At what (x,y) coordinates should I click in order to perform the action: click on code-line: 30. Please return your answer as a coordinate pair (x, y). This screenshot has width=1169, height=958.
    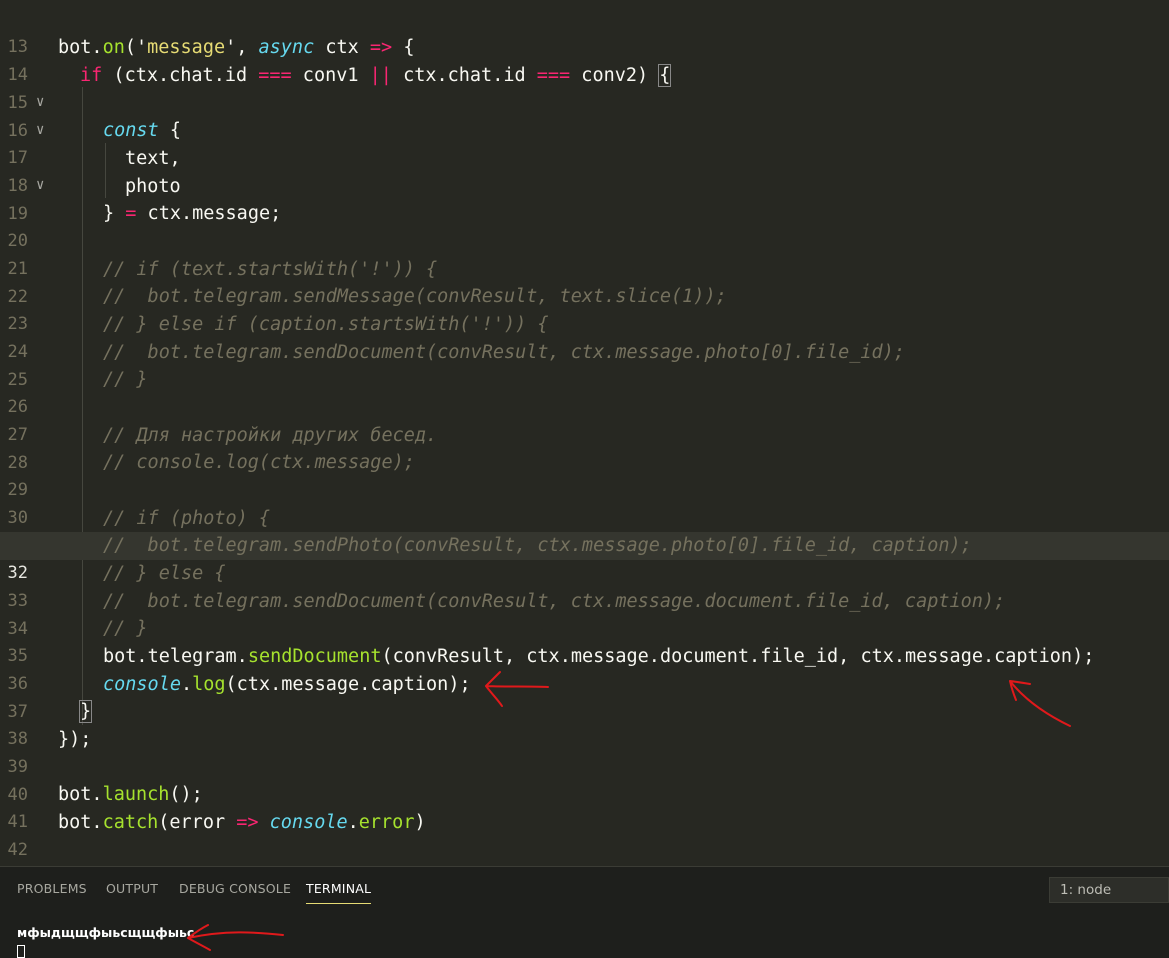
    Looking at the image, I should click on (584, 502).